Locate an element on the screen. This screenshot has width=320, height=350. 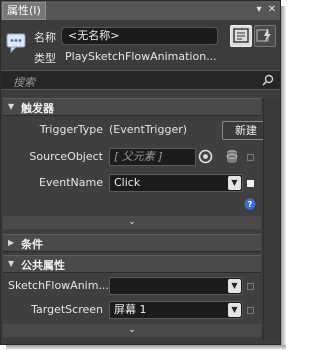
section-title-conditions: 条件 is located at coordinates (32, 244).